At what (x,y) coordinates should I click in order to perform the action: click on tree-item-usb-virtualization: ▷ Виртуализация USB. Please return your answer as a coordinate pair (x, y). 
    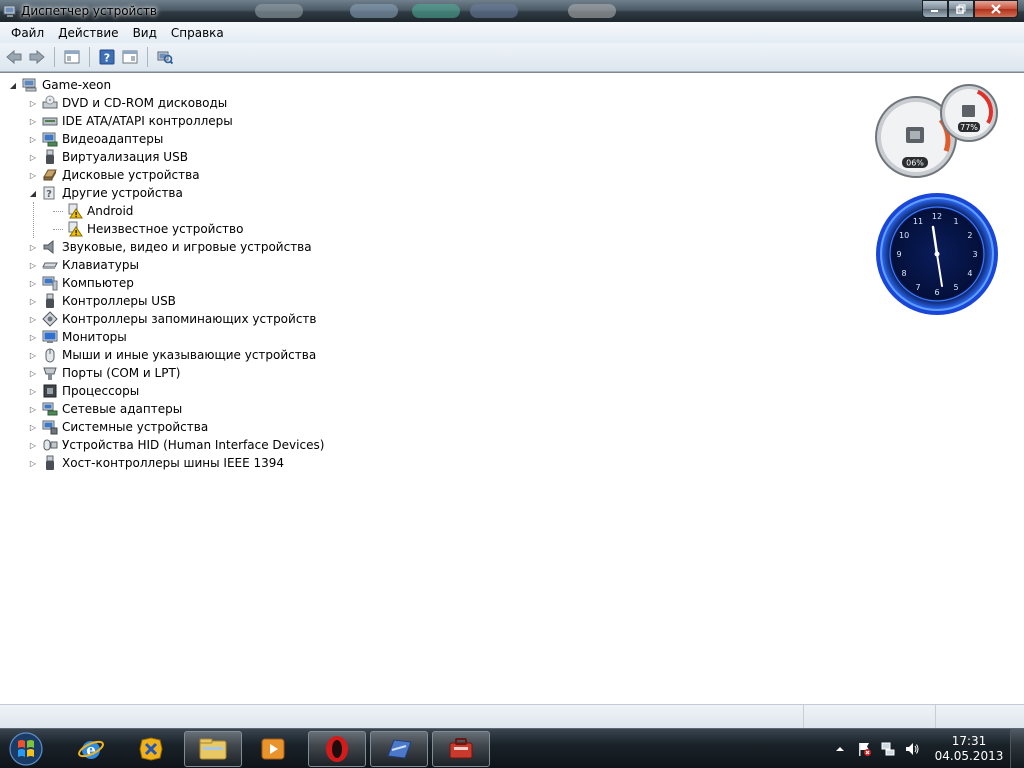
    Looking at the image, I should click on (176, 157).